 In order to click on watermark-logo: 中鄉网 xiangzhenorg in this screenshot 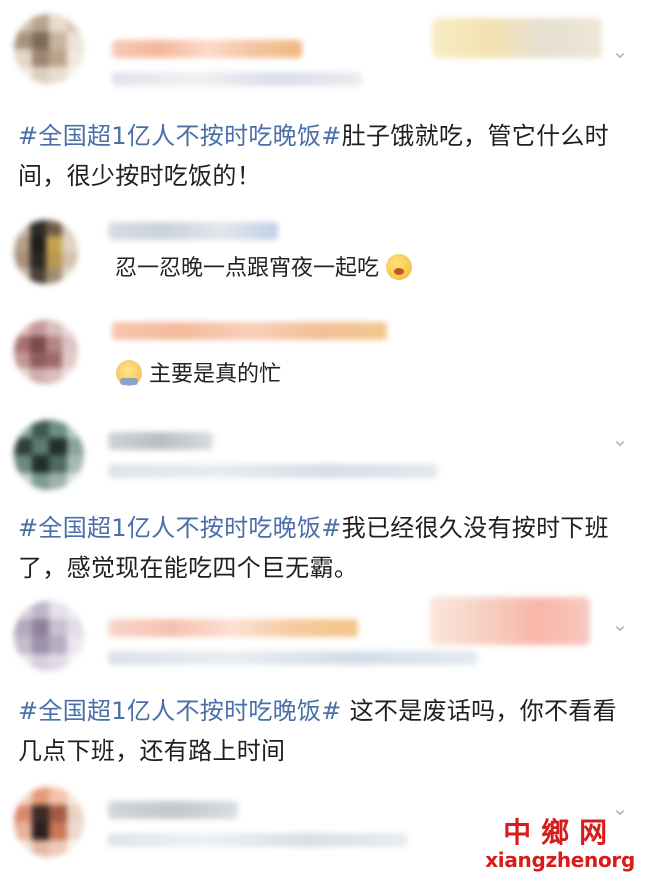, I will do `click(560, 844)`.